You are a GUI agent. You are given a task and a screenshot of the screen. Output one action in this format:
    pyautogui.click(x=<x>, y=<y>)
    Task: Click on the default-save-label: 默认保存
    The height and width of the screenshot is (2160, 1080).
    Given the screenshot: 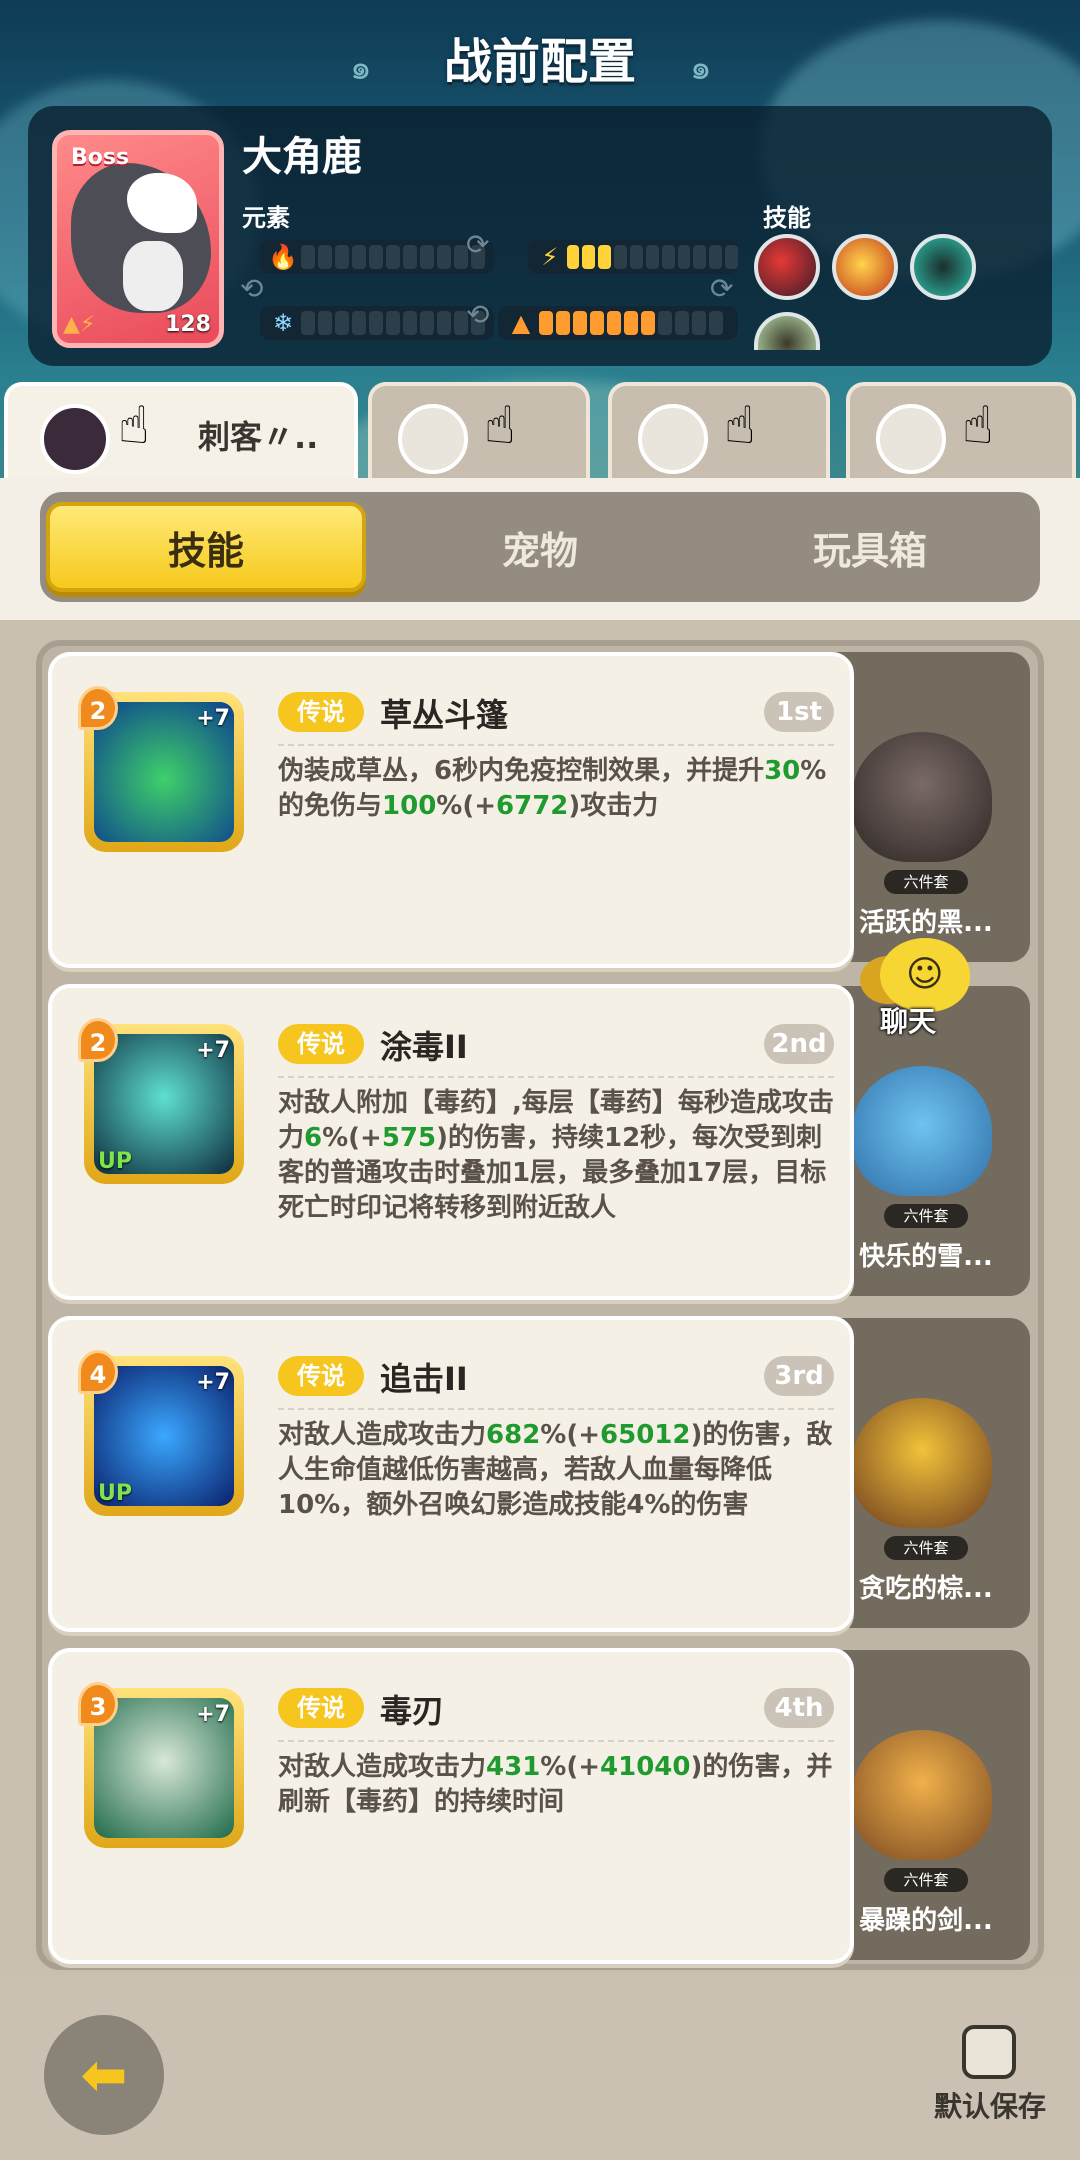 What is the action you would take?
    pyautogui.click(x=990, y=2106)
    